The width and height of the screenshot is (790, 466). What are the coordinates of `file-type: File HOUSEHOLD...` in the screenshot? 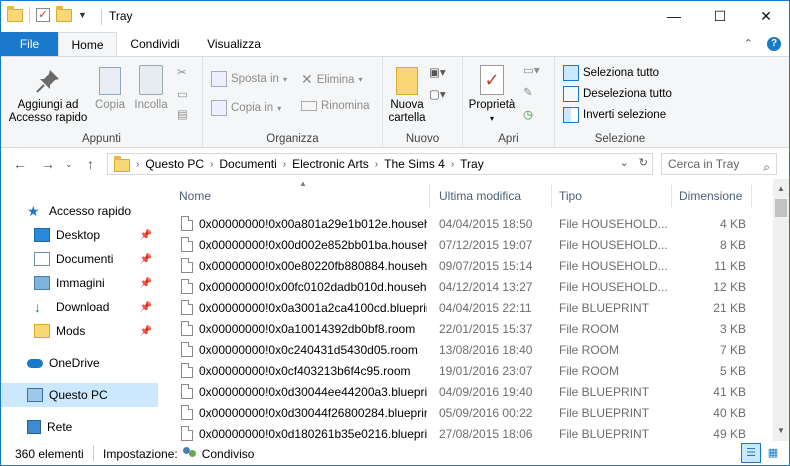 It's located at (613, 266).